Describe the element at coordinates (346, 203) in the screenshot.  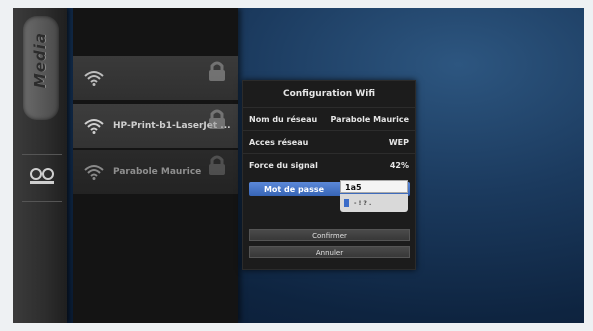
I see `keypad-cursor` at that location.